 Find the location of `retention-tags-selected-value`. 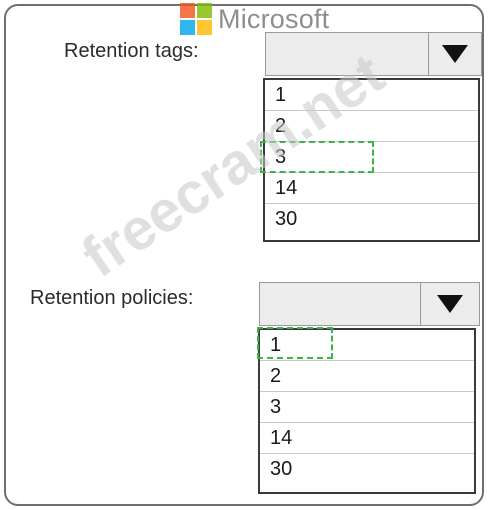

retention-tags-selected-value is located at coordinates (347, 54).